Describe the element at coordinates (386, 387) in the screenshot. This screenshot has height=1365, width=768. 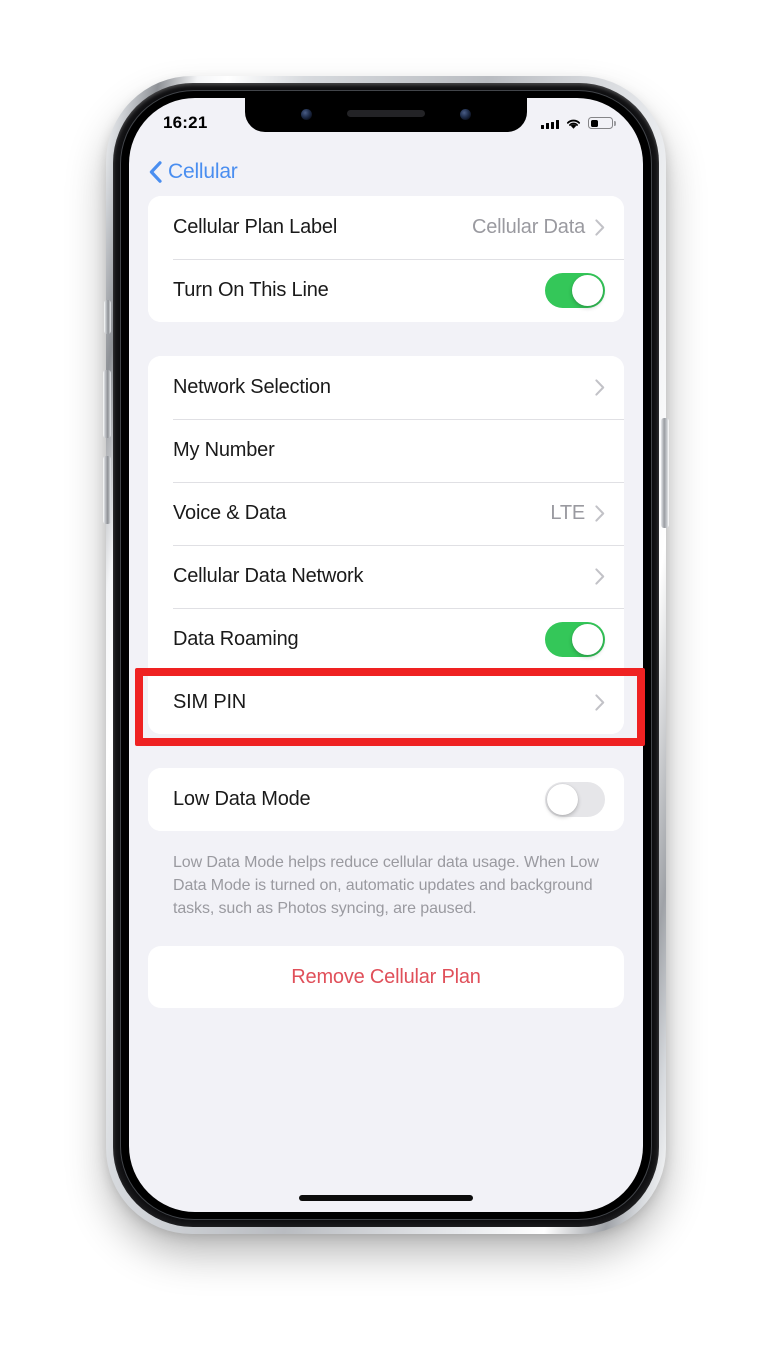
I see `row-network-selection: Network Selection` at that location.